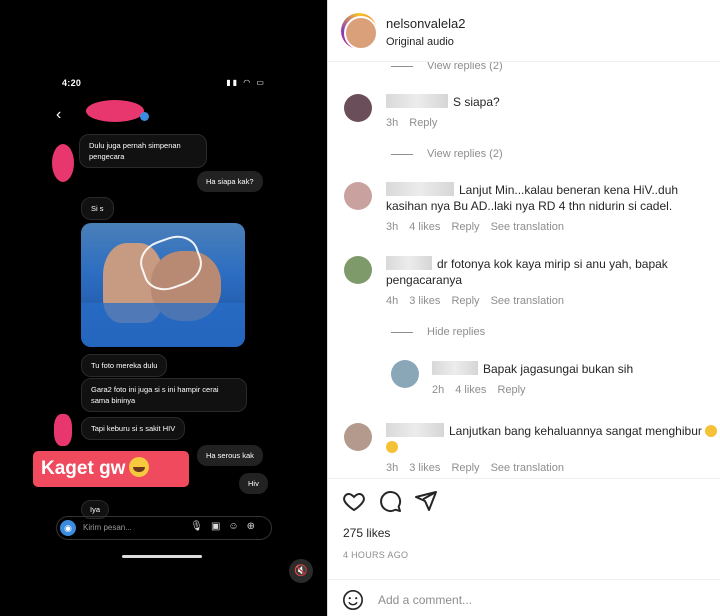 This screenshot has width=720, height=616. I want to click on message-in: Tu foto mereka dulu, so click(124, 365).